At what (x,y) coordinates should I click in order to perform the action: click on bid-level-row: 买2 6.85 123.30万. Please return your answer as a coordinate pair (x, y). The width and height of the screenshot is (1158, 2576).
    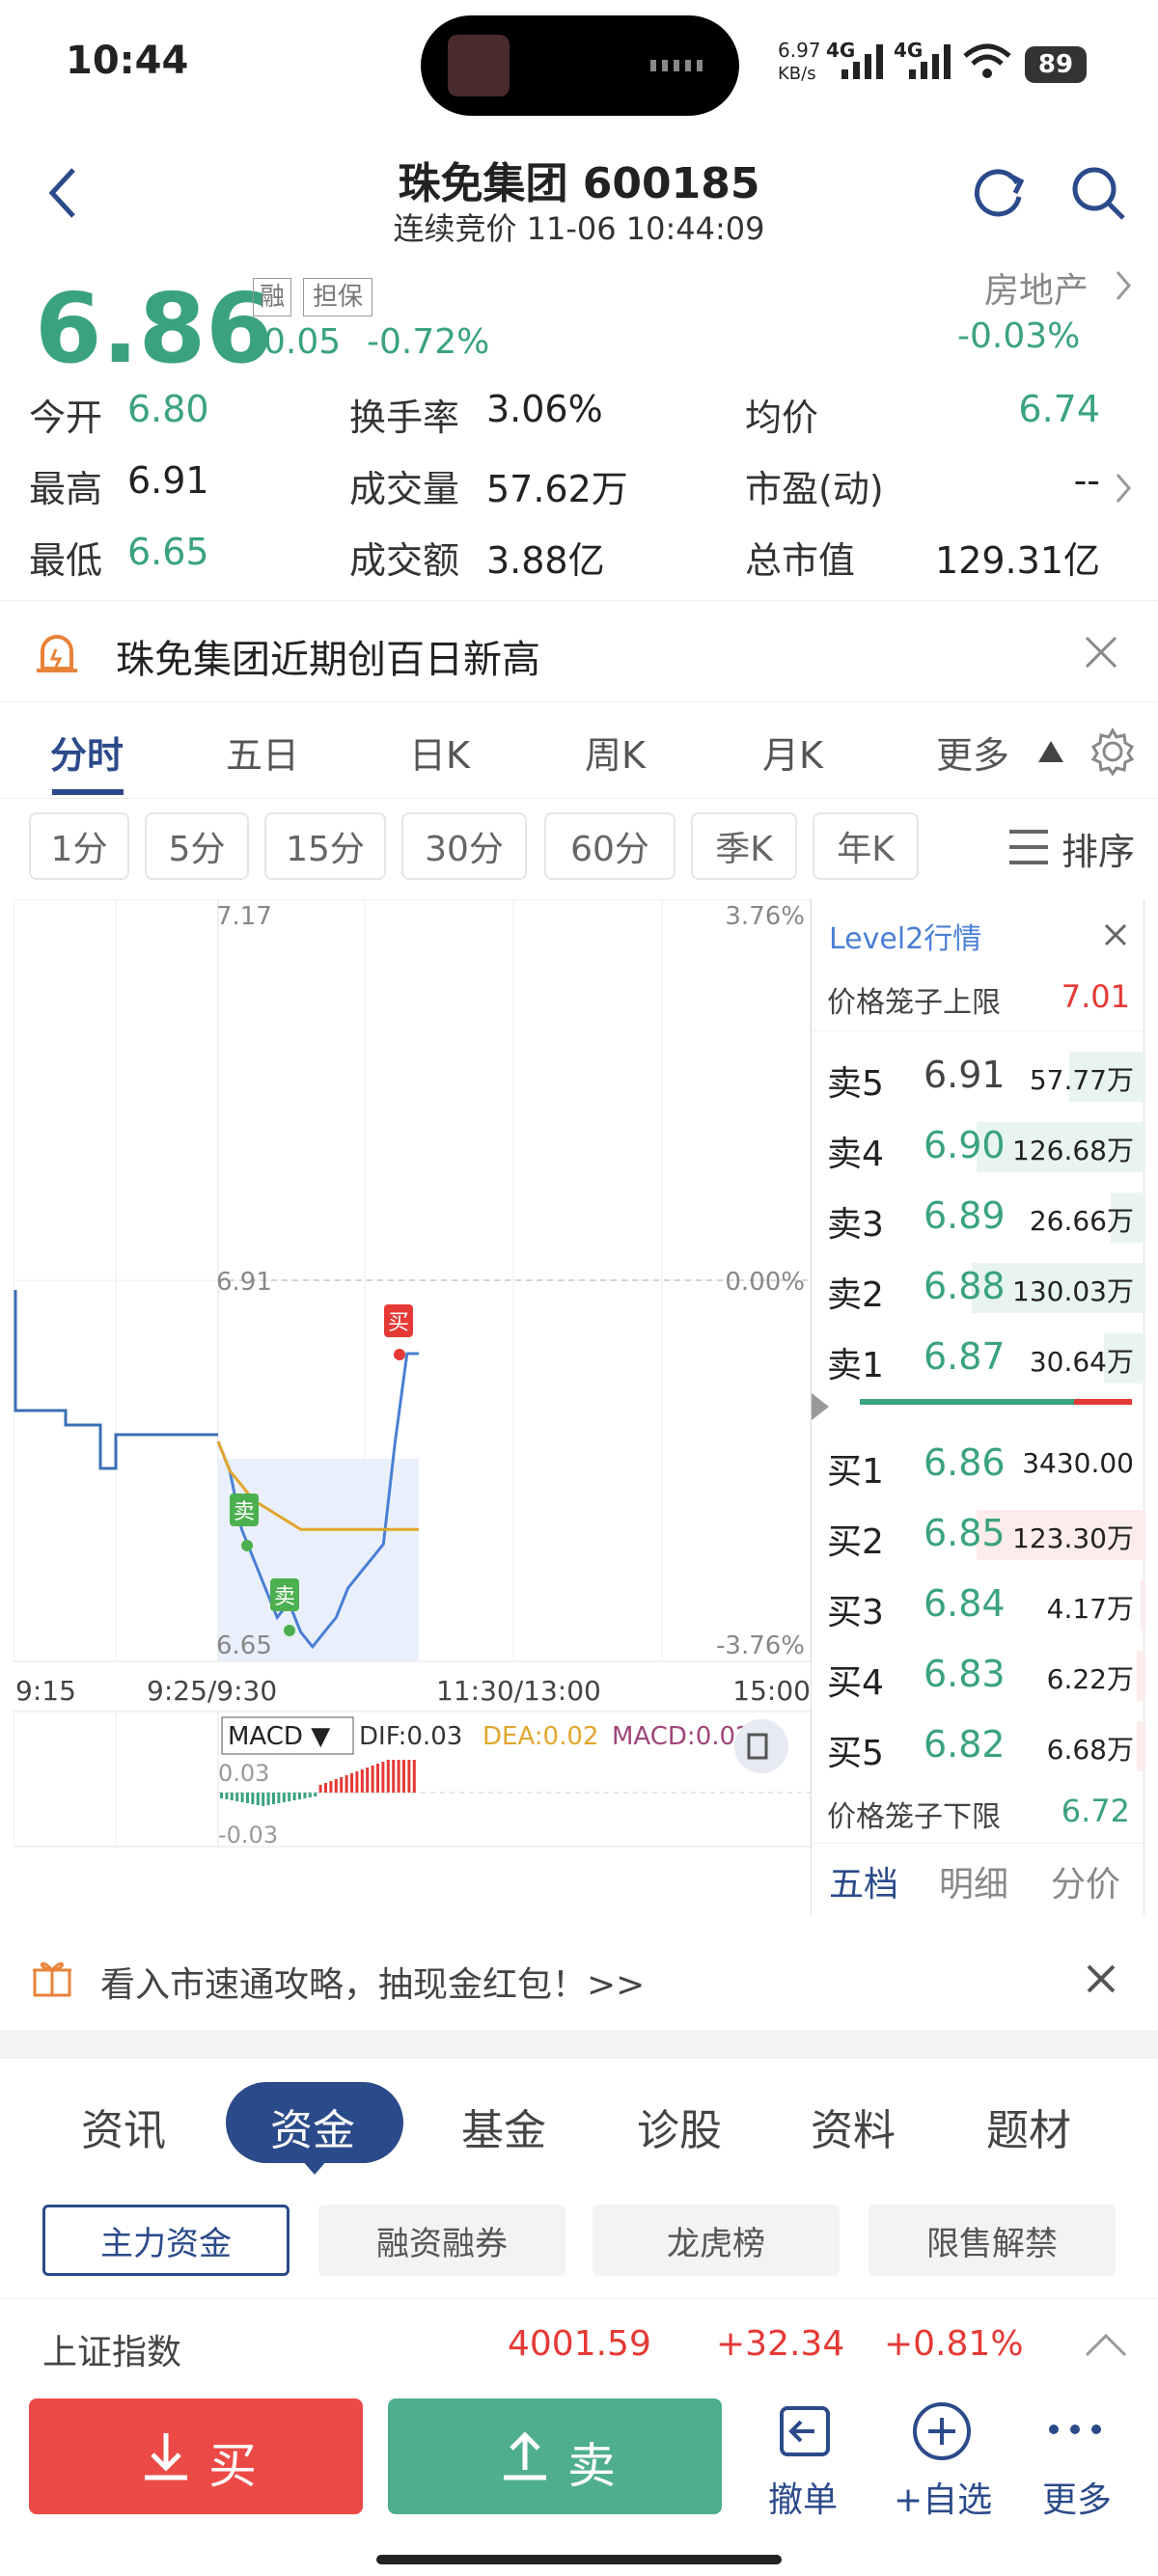
    Looking at the image, I should click on (978, 1535).